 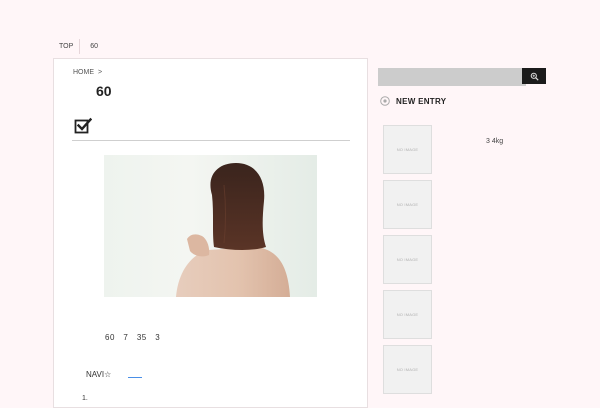 I want to click on new-entry-heading: NEW ENTRY, so click(x=413, y=101).